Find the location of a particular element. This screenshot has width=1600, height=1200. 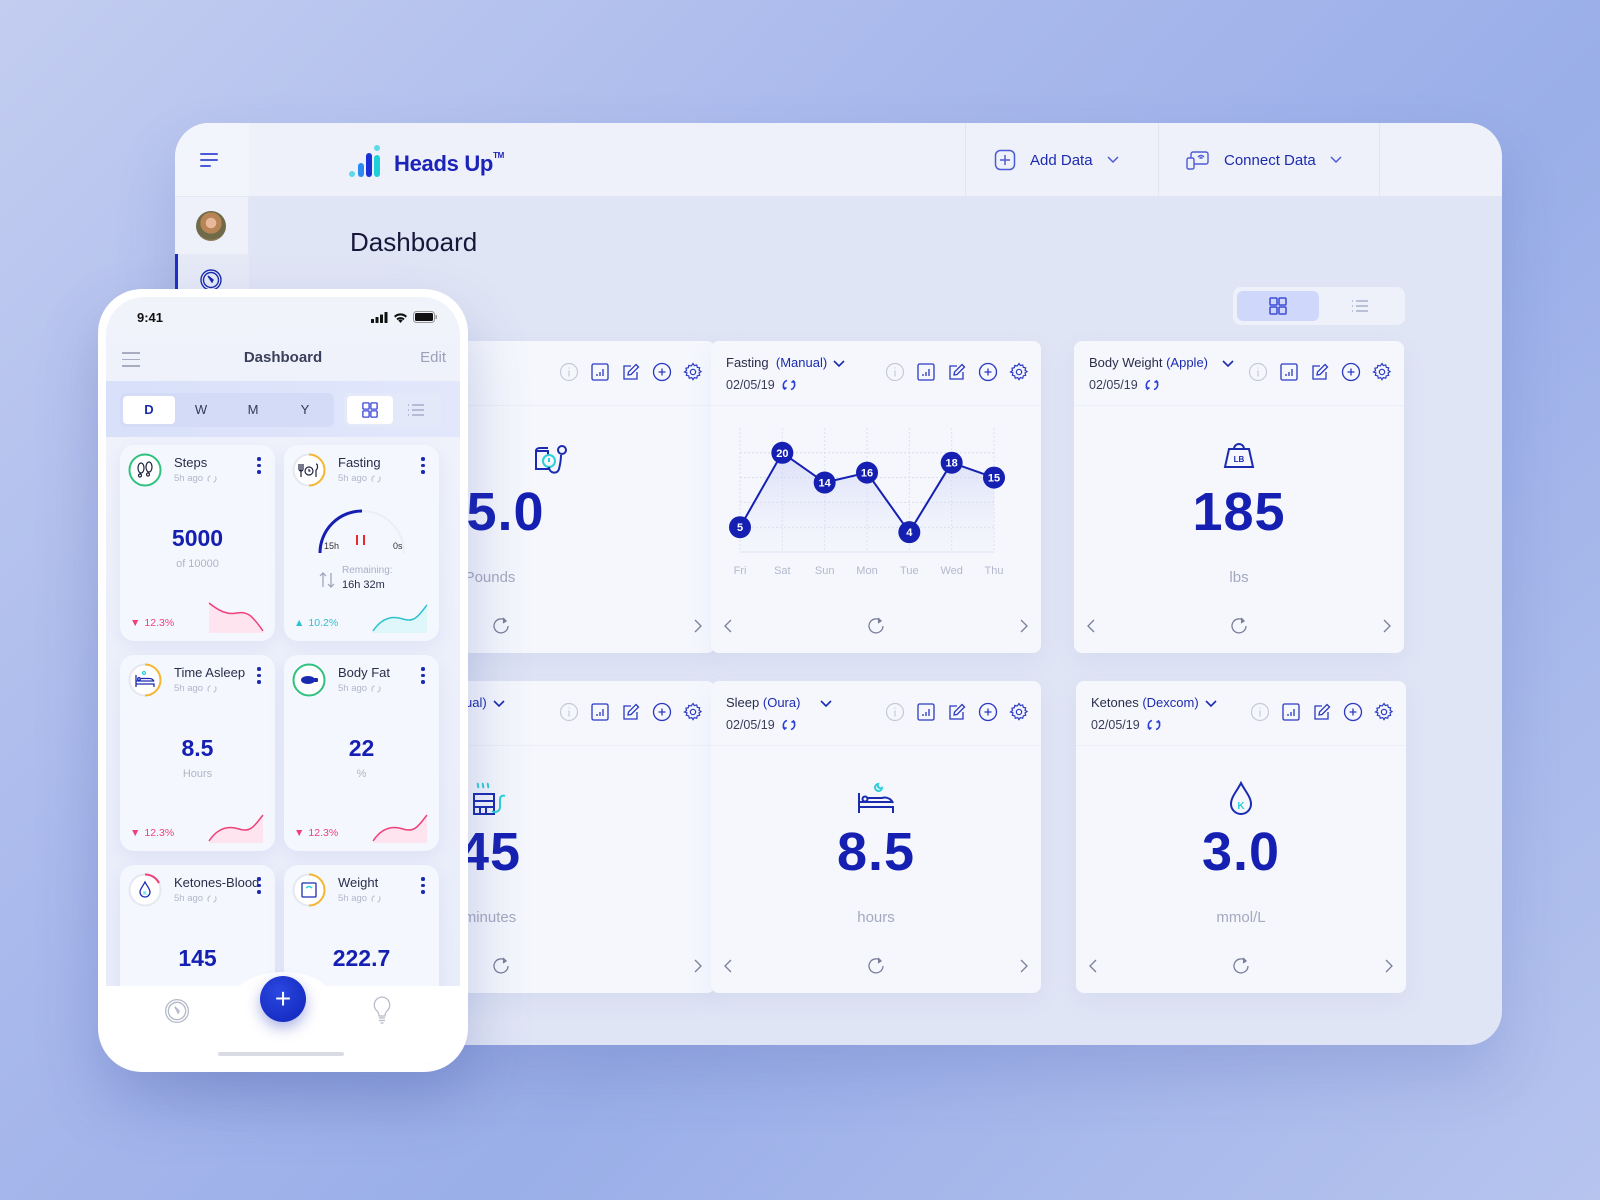

period-month: M is located at coordinates (253, 410).